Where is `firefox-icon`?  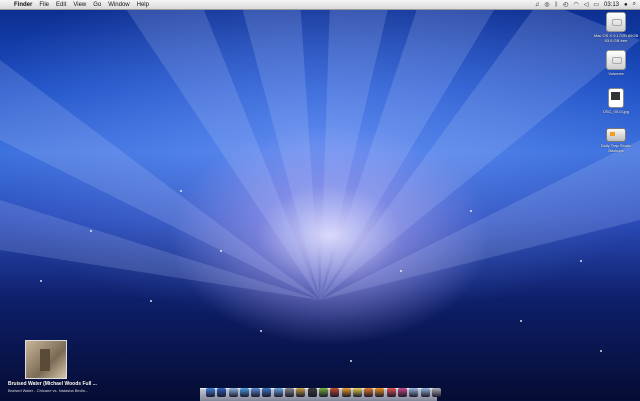 firefox-icon is located at coordinates (369, 392).